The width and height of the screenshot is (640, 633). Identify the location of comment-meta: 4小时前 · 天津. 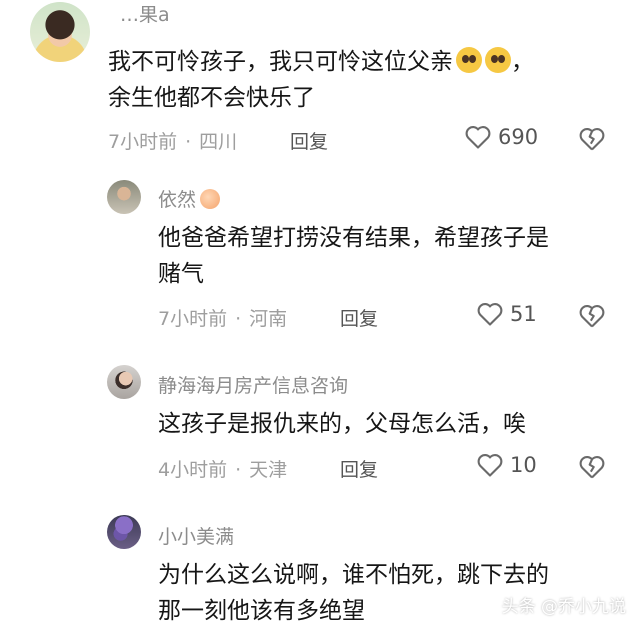
(222, 468).